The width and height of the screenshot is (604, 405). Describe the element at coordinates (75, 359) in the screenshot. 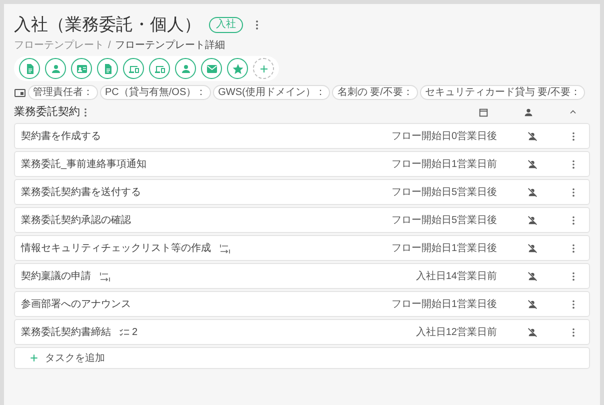

I see `add-task-label: タスクを追加` at that location.